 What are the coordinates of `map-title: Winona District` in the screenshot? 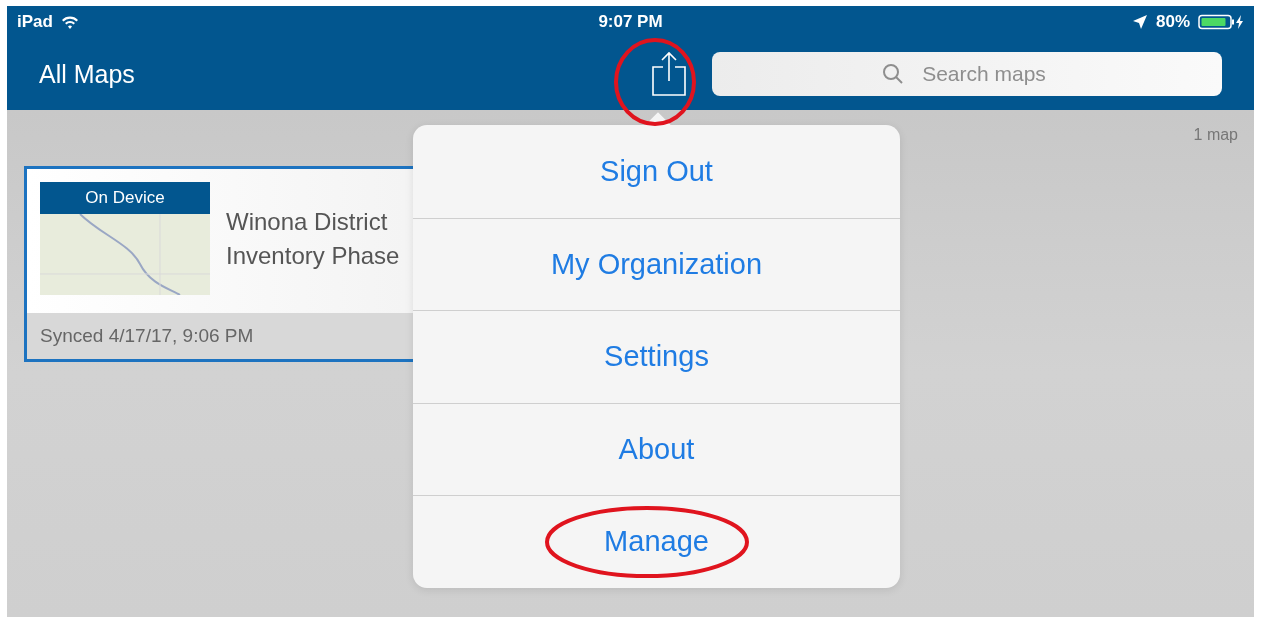 It's located at (307, 221).